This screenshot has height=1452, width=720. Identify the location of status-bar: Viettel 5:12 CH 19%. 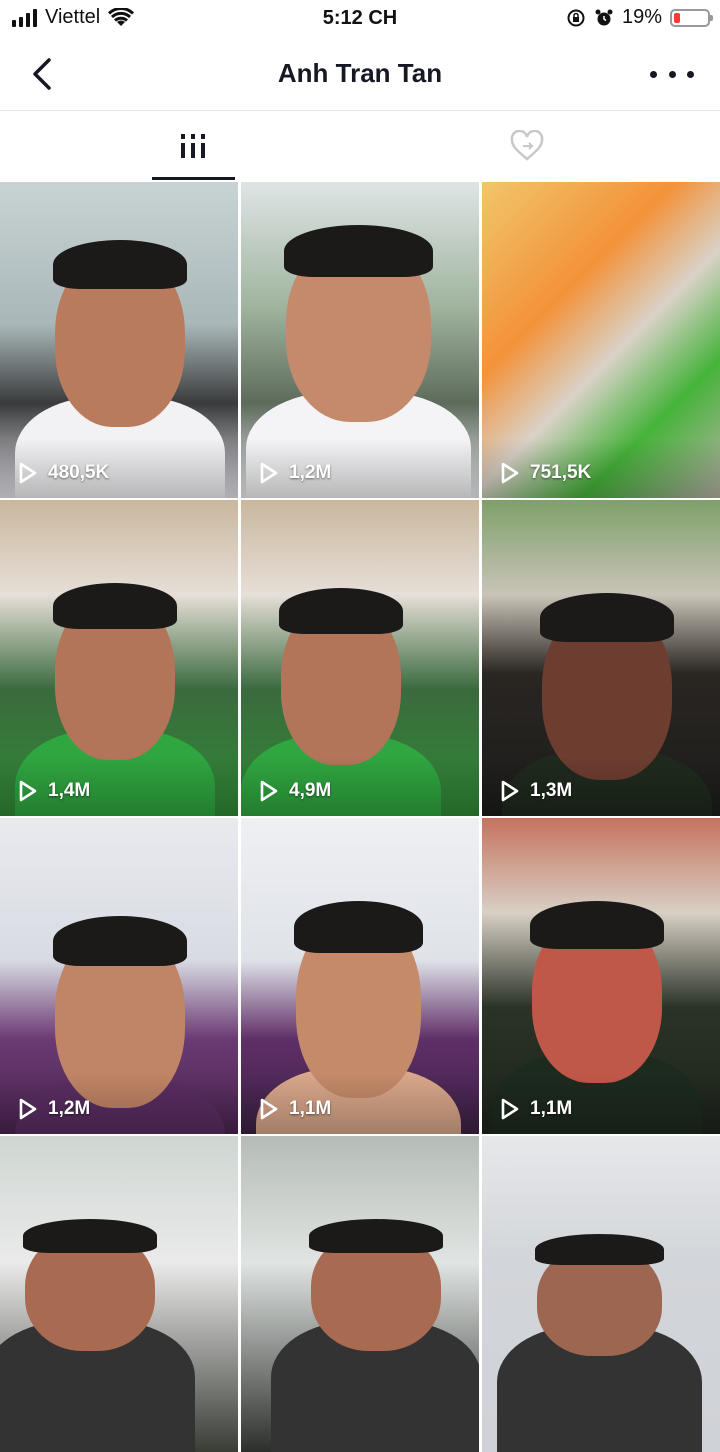
(360, 19).